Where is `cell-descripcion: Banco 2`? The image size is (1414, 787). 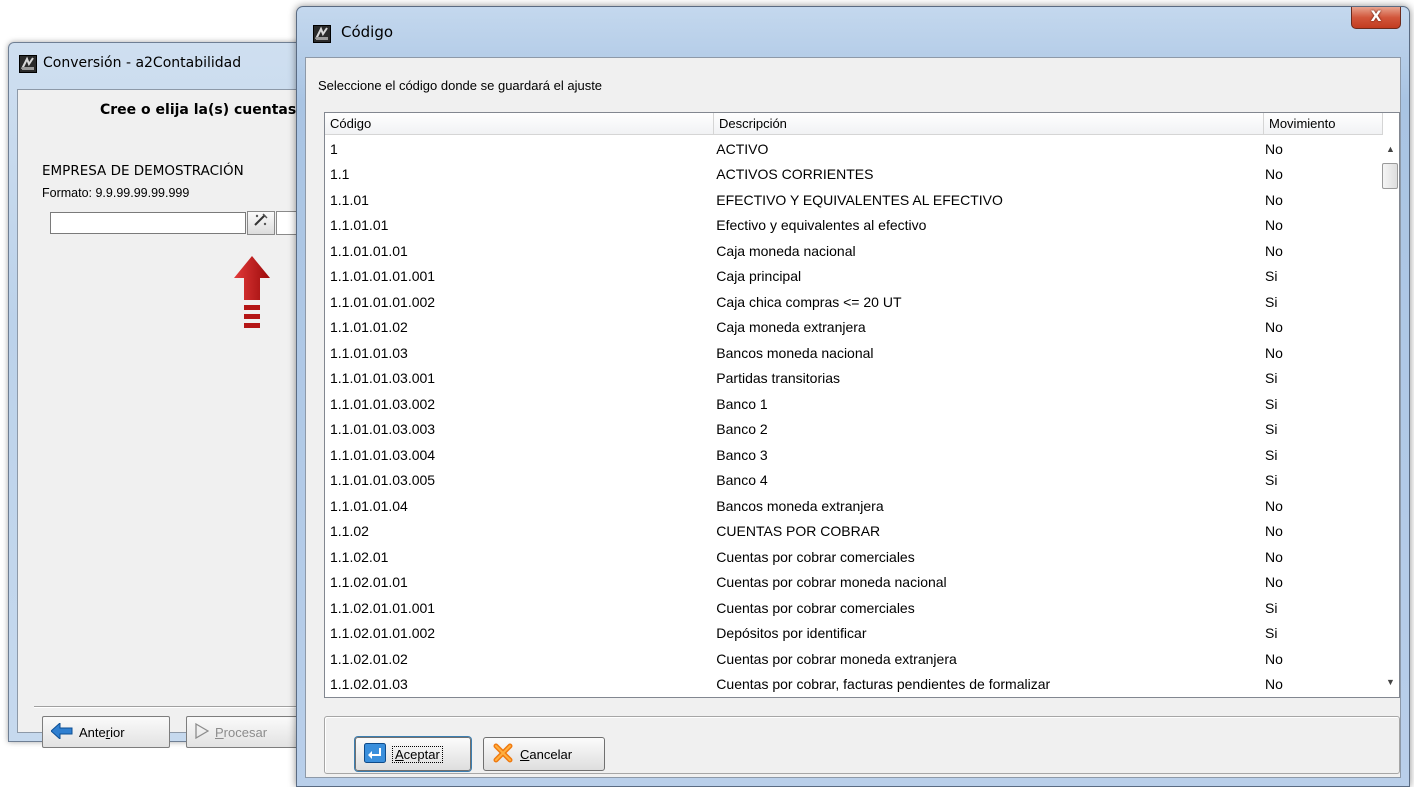 cell-descripcion: Banco 2 is located at coordinates (742, 429).